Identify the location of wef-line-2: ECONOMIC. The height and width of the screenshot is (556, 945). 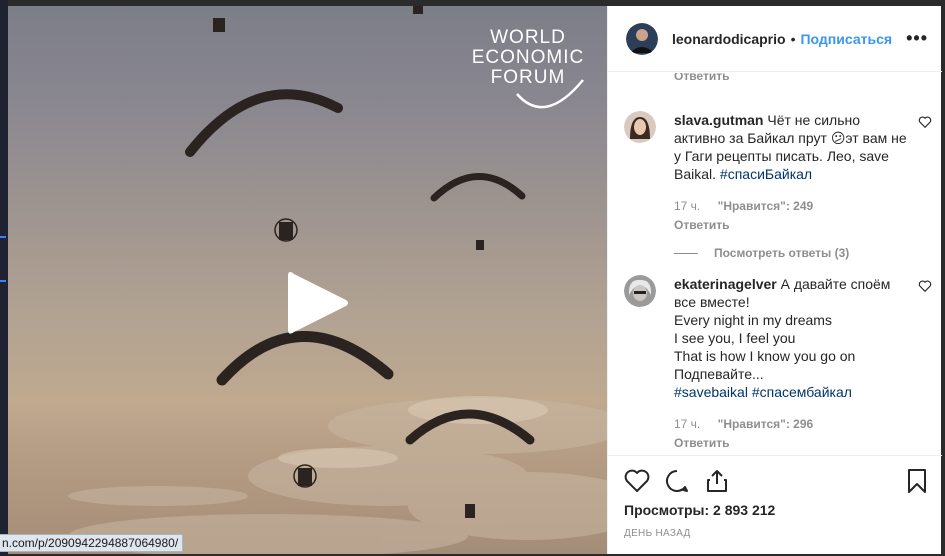
(528, 57).